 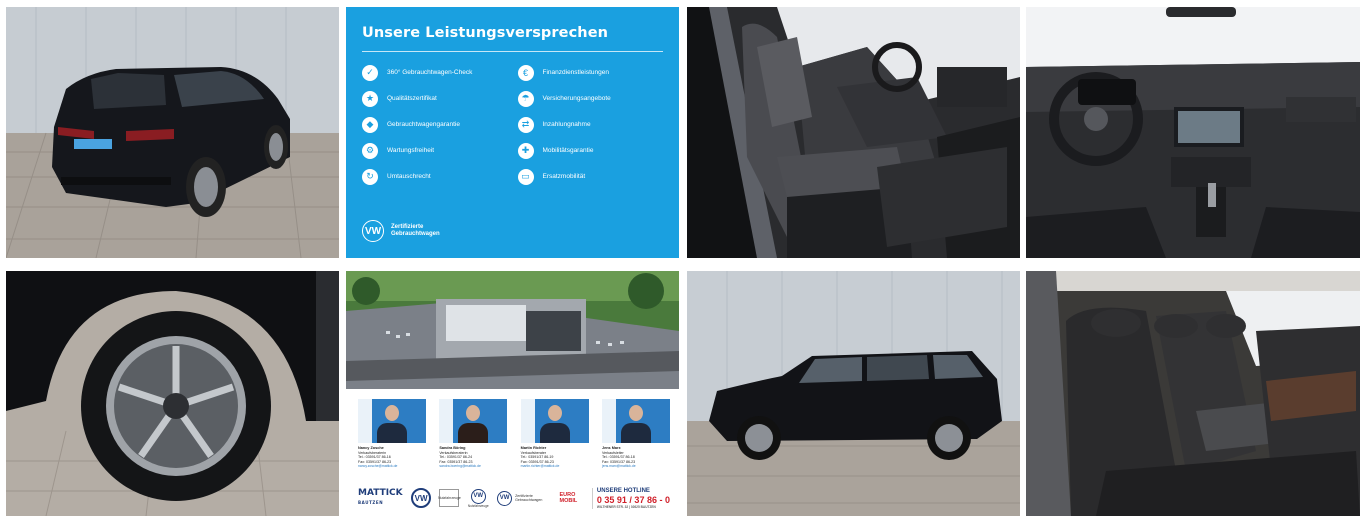 I want to click on vw-nutzfahrzeuge-logo: VW Nutzfahrzeuge, so click(x=478, y=498).